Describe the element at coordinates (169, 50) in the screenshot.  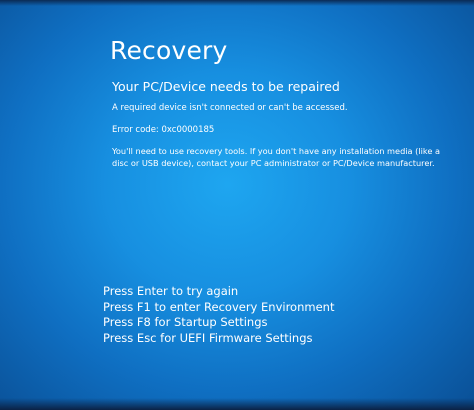
I see `page-title: Recovery` at that location.